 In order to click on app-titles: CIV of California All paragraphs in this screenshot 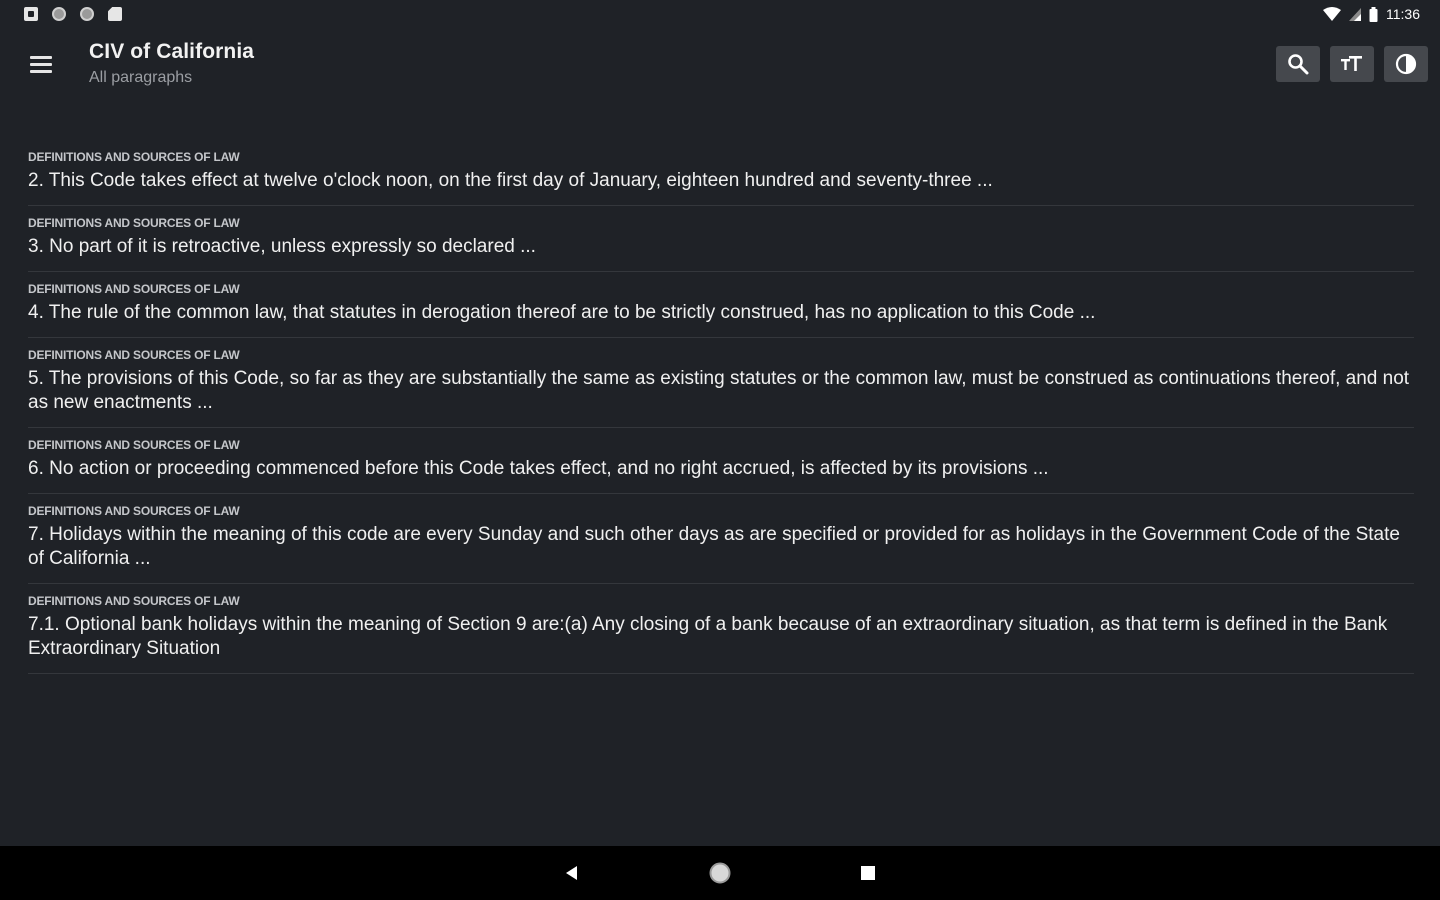, I will do `click(171, 64)`.